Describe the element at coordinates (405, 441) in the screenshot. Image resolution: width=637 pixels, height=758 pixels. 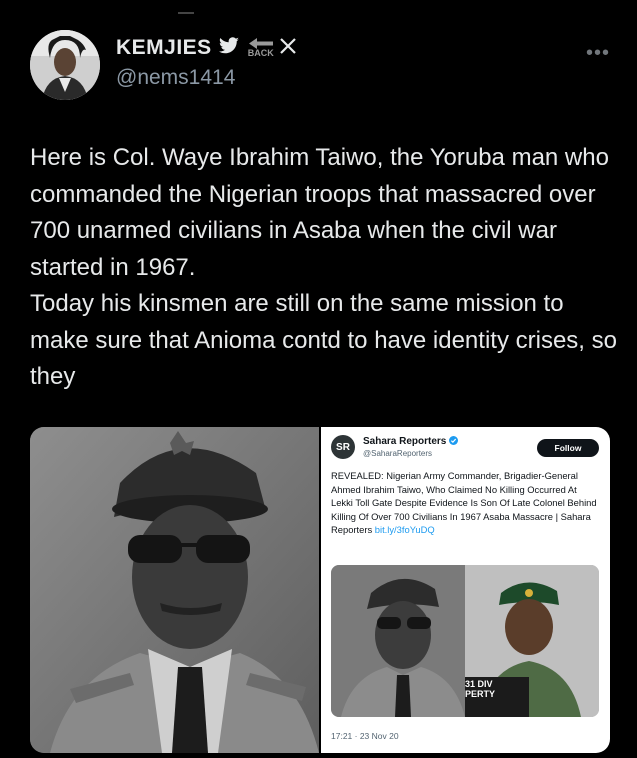
I see `embedded-name-text: Sahara Reporters` at that location.